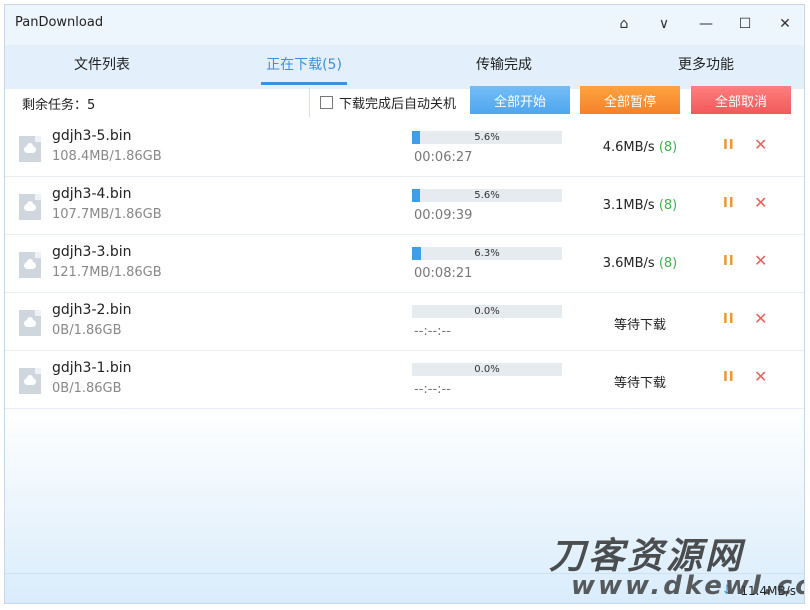 This screenshot has width=810, height=610. I want to click on menu-chevron-icon: ∨, so click(664, 24).